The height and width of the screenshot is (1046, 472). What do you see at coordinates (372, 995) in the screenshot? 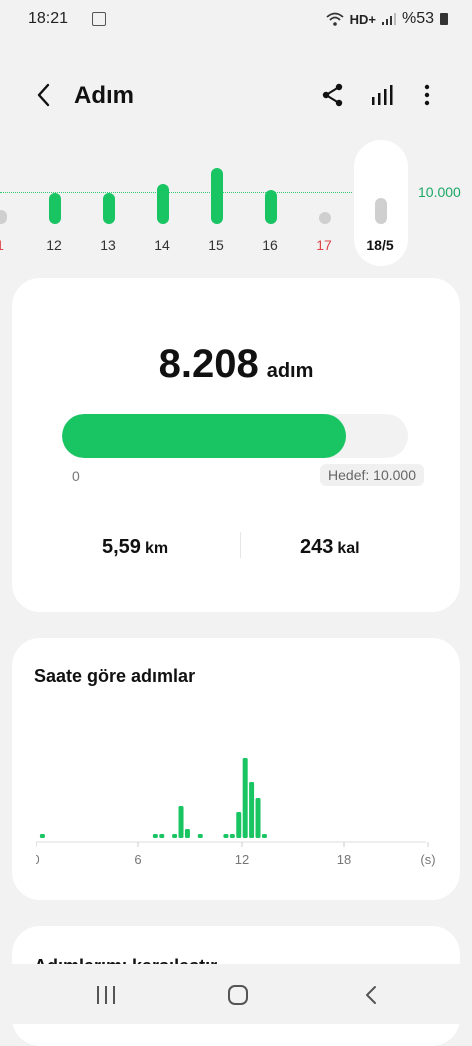
I see `back-nav-icon` at bounding box center [372, 995].